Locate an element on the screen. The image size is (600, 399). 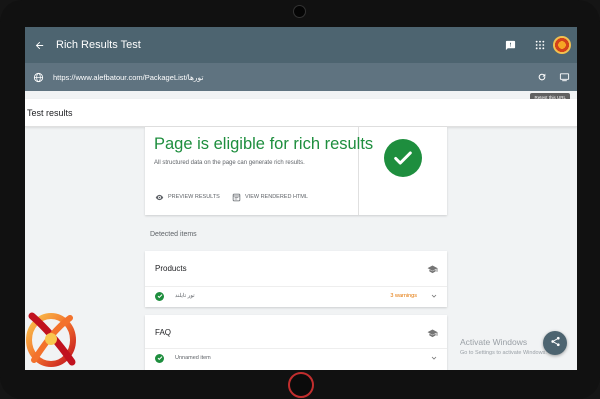
list-item: Unnamed item is located at coordinates (296, 357).